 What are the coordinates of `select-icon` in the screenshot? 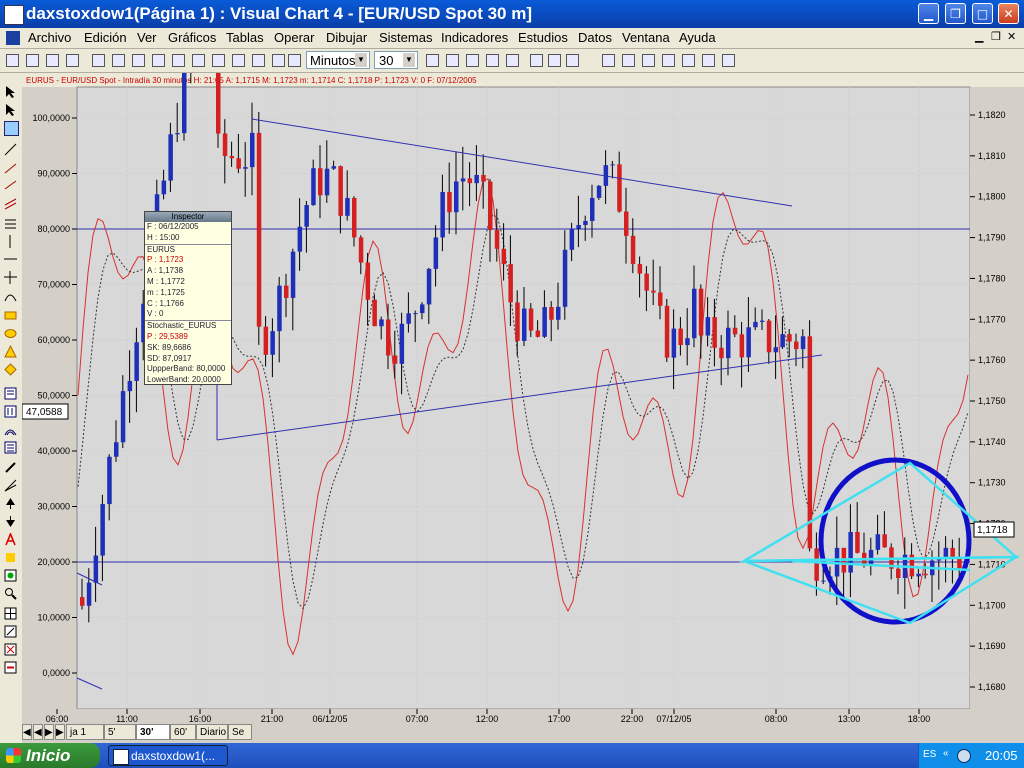 It's located at (10, 109).